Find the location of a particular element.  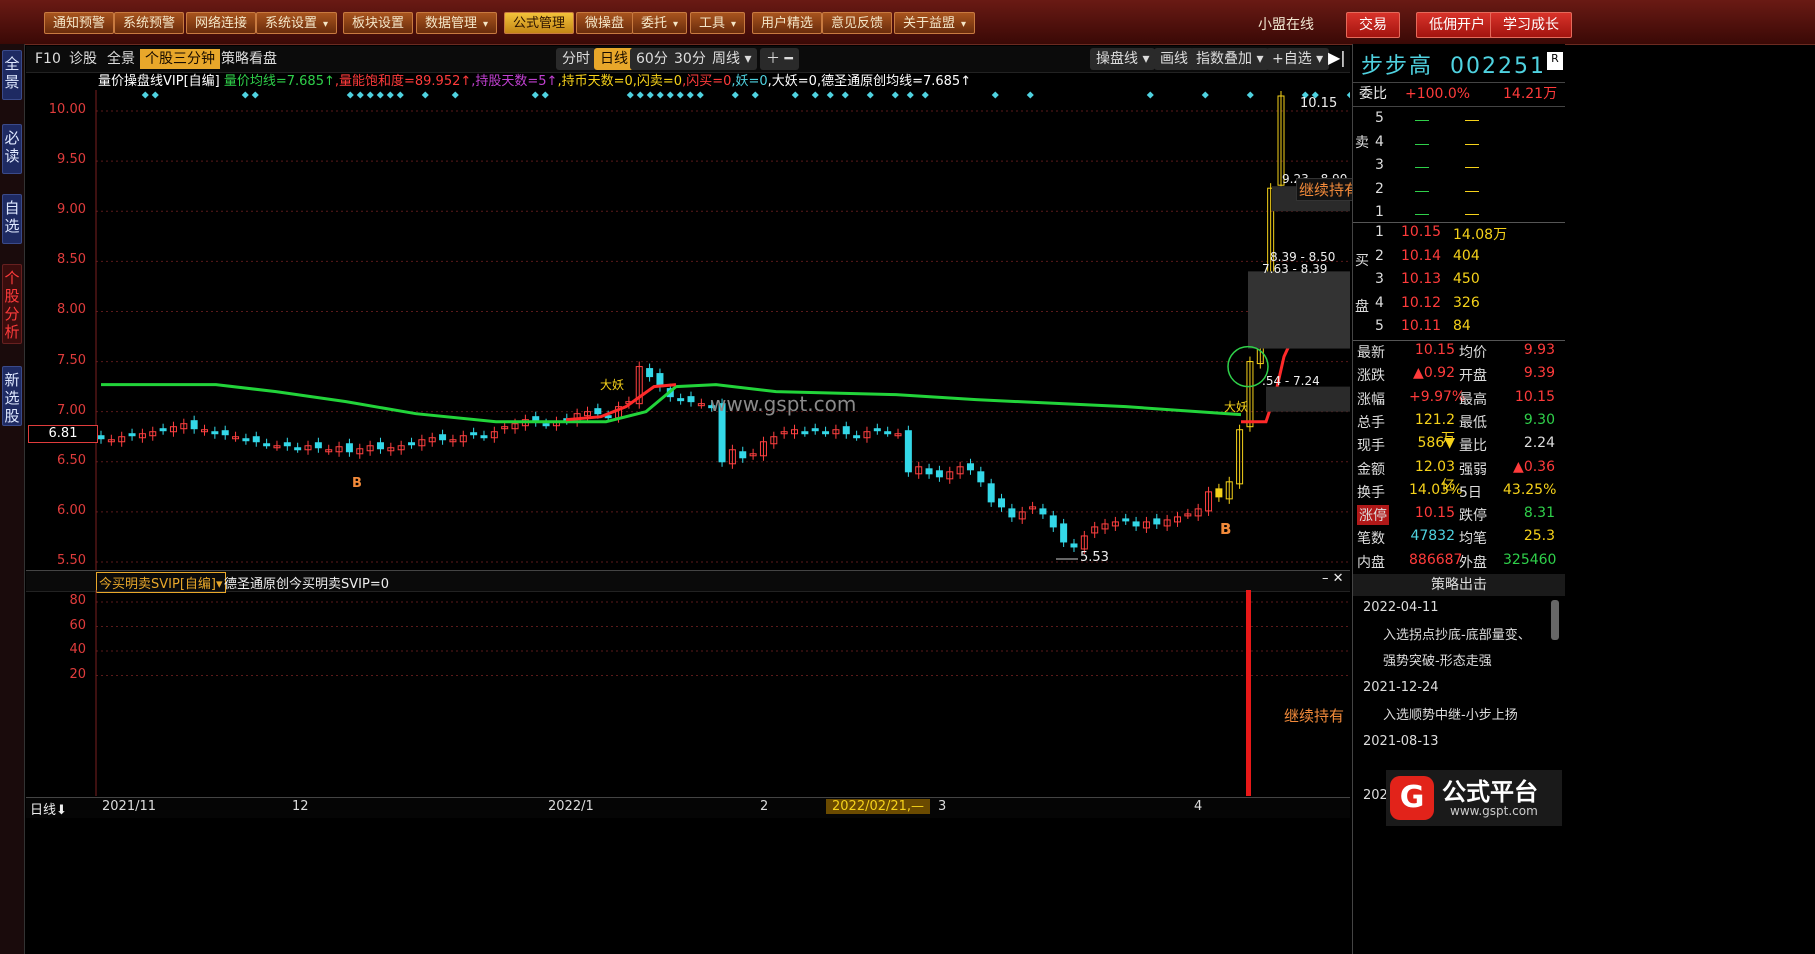

left-tab-4: 新选股 is located at coordinates (12, 396).